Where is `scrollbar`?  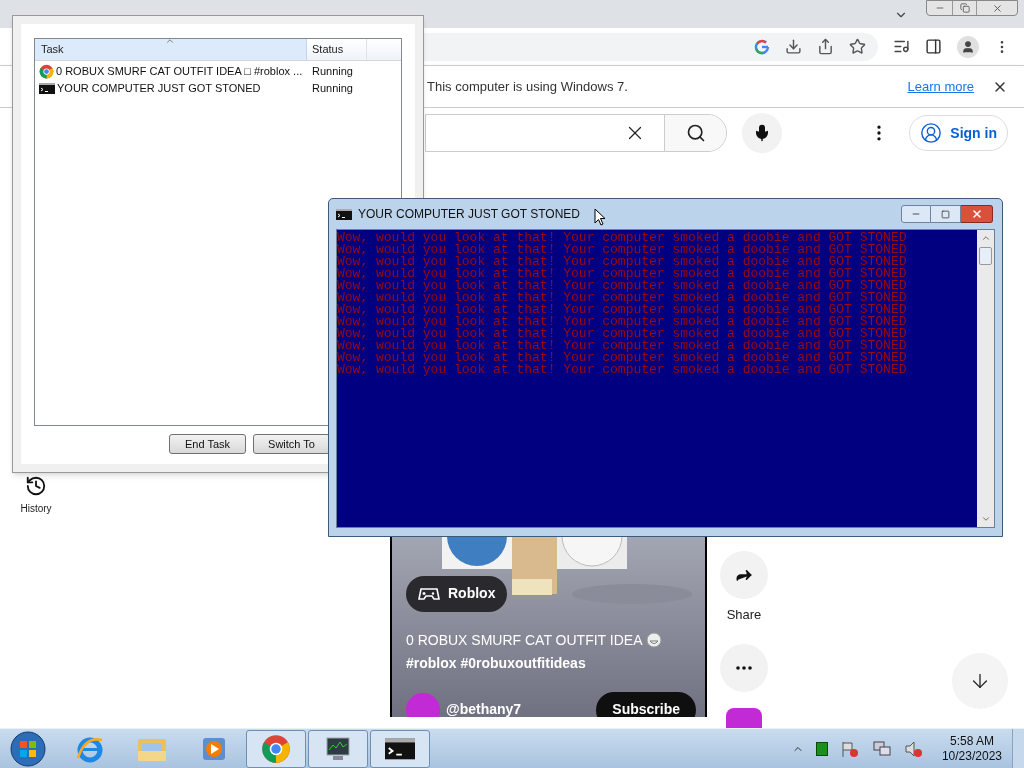 scrollbar is located at coordinates (985, 378).